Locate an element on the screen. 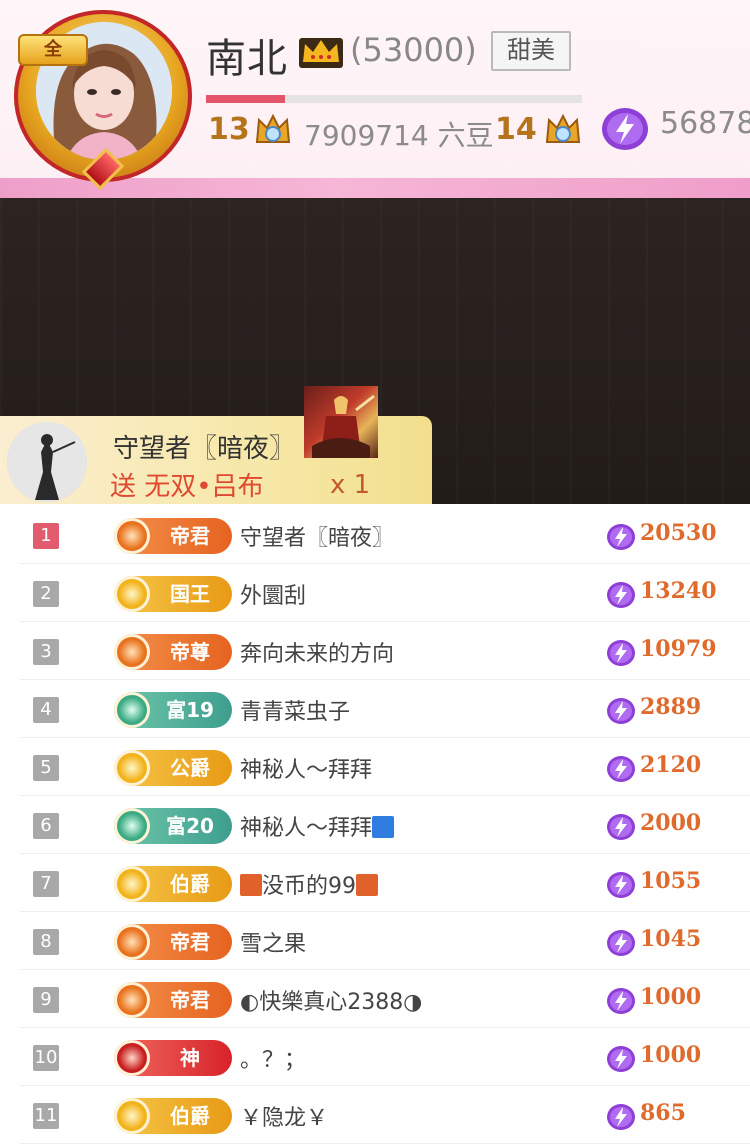 The image size is (750, 1144). rank-score: 10979 is located at coordinates (678, 649).